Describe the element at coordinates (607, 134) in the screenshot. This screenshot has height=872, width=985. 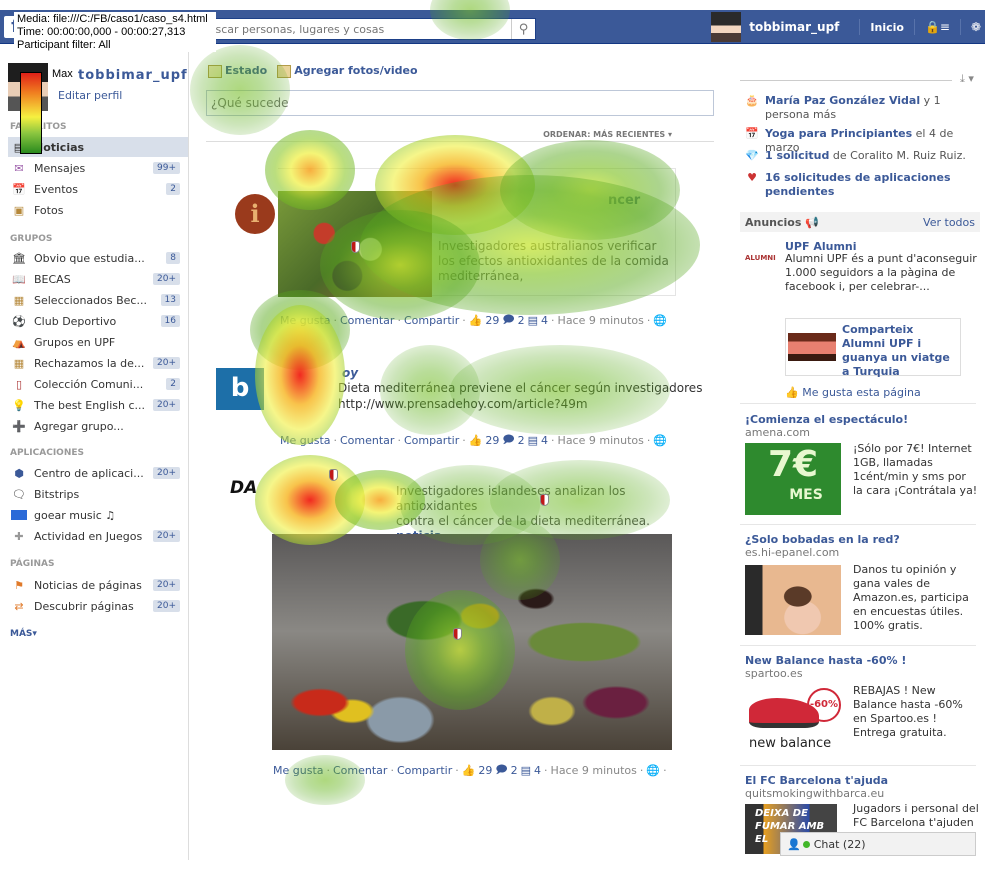
I see `sort-dropdown: ORDENAR: MÁS RECIENTES ▾` at that location.